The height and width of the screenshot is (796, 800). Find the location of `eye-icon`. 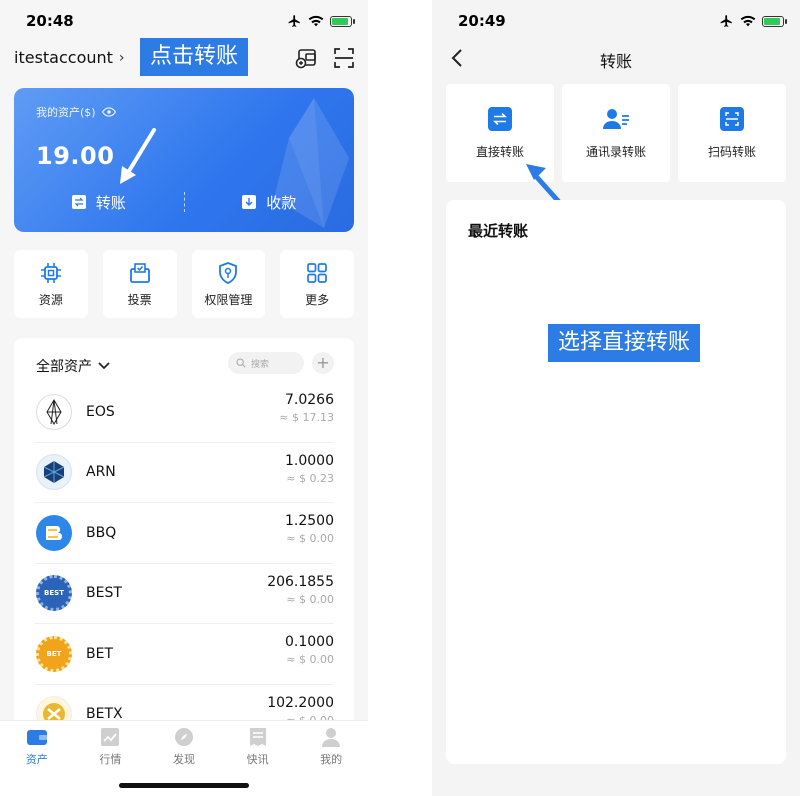

eye-icon is located at coordinates (108, 112).